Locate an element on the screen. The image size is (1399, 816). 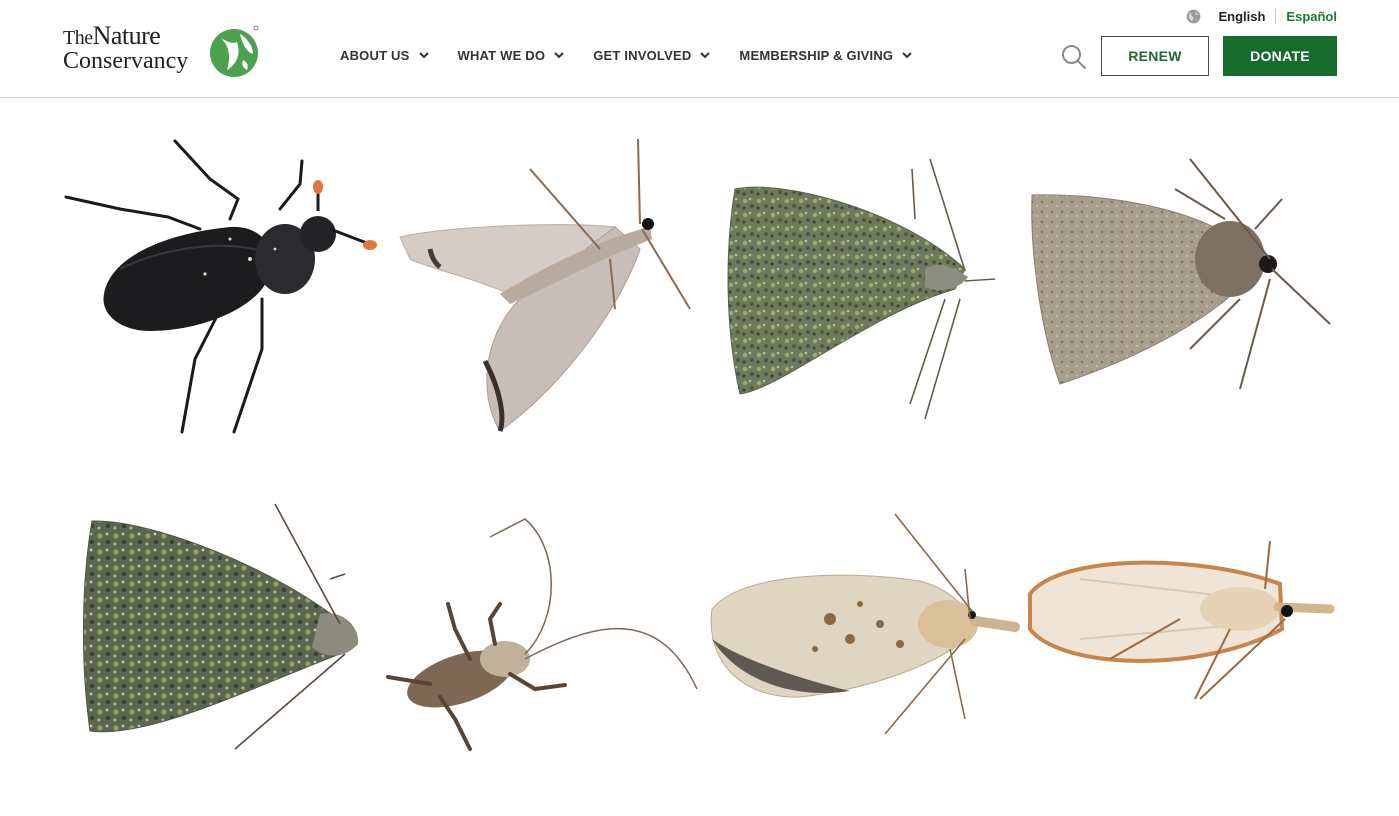
language-divider is located at coordinates (1276, 16).